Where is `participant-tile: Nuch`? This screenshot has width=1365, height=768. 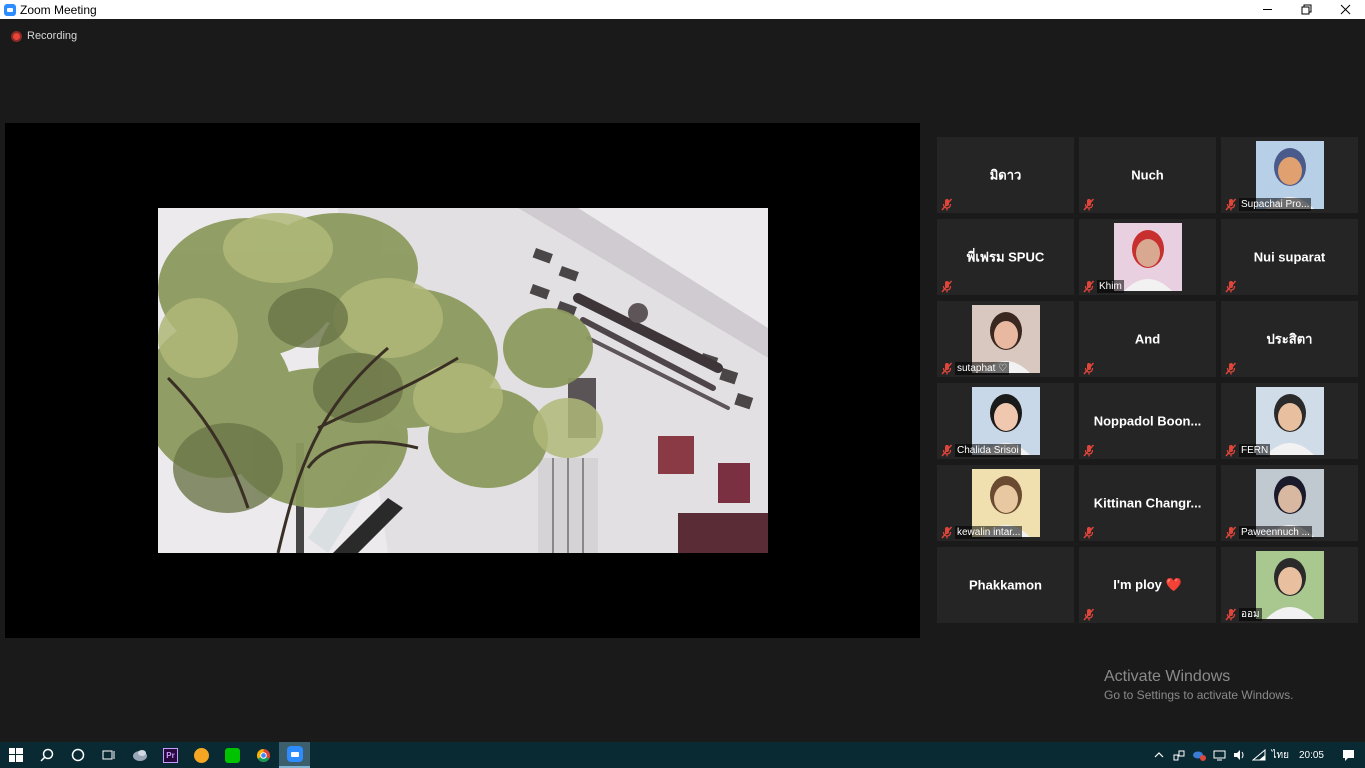 participant-tile: Nuch is located at coordinates (1147, 175).